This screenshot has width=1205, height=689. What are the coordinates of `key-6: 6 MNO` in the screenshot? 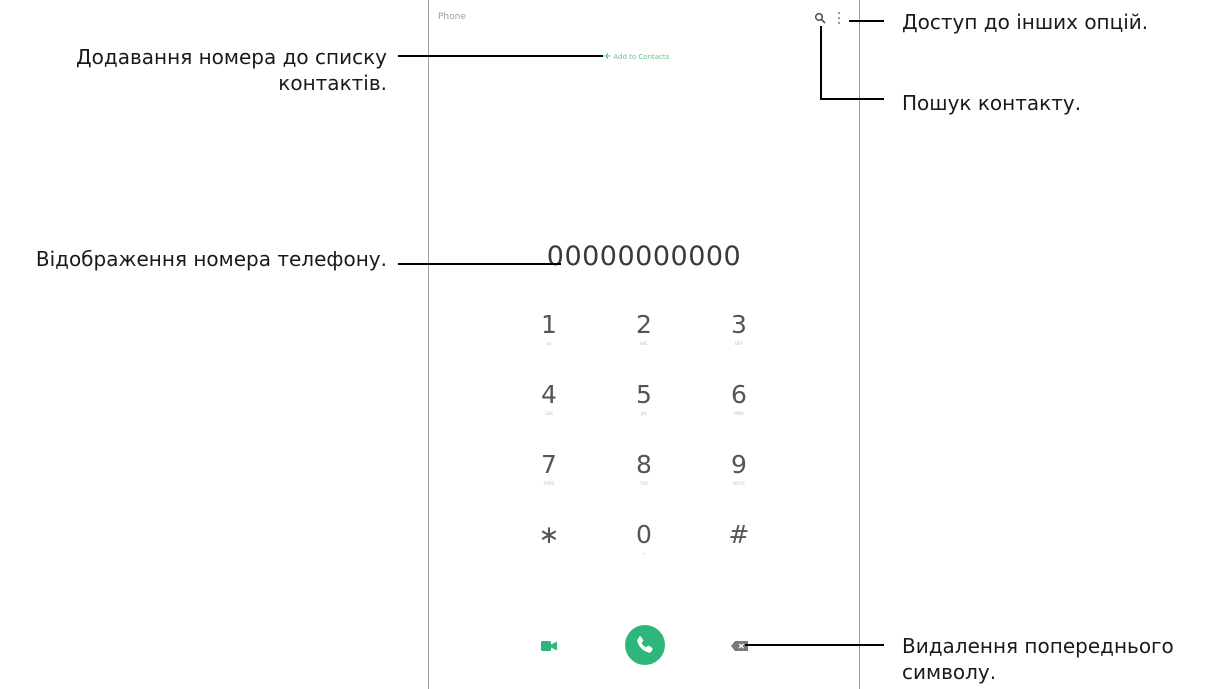 It's located at (739, 408).